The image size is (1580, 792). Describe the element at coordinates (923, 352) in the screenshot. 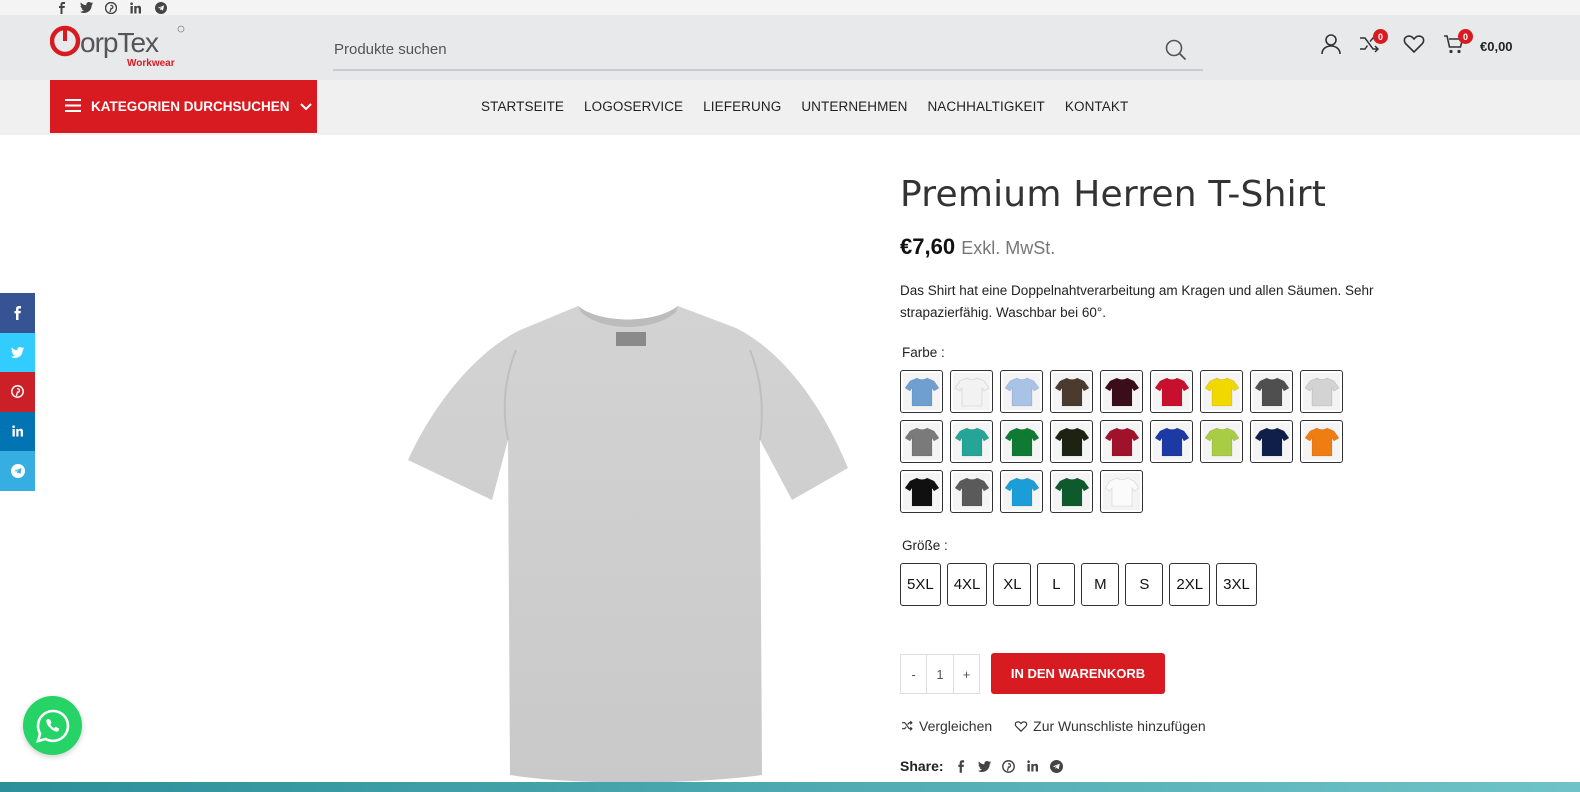

I see `color-label: Farbe :` at that location.